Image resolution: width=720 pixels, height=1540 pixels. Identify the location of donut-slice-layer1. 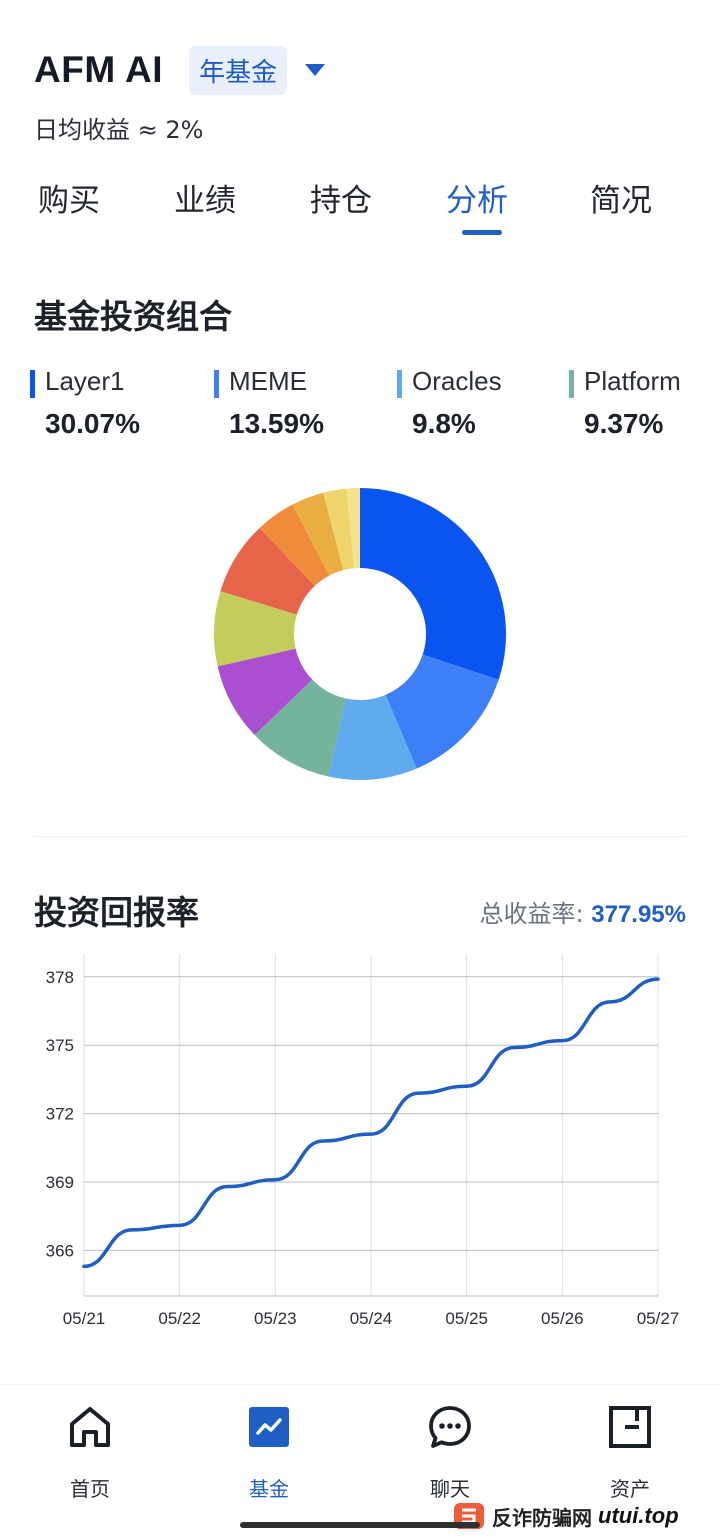
(433, 584).